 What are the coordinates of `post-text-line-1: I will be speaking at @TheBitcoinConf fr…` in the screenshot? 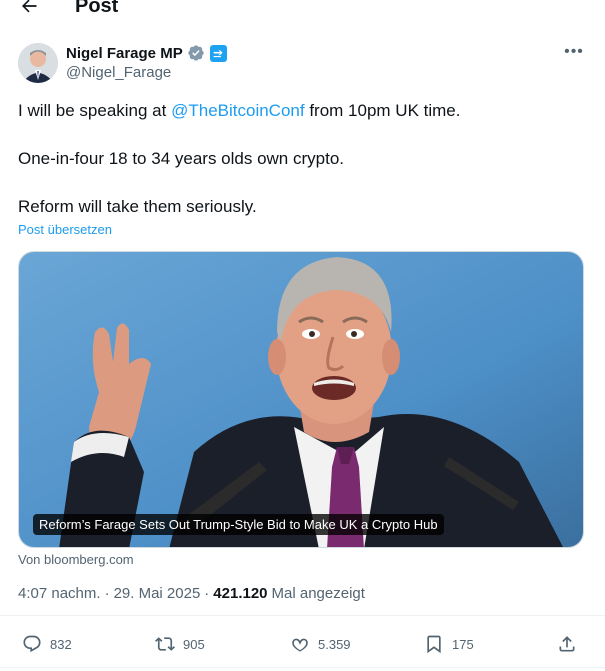 It's located at (239, 111).